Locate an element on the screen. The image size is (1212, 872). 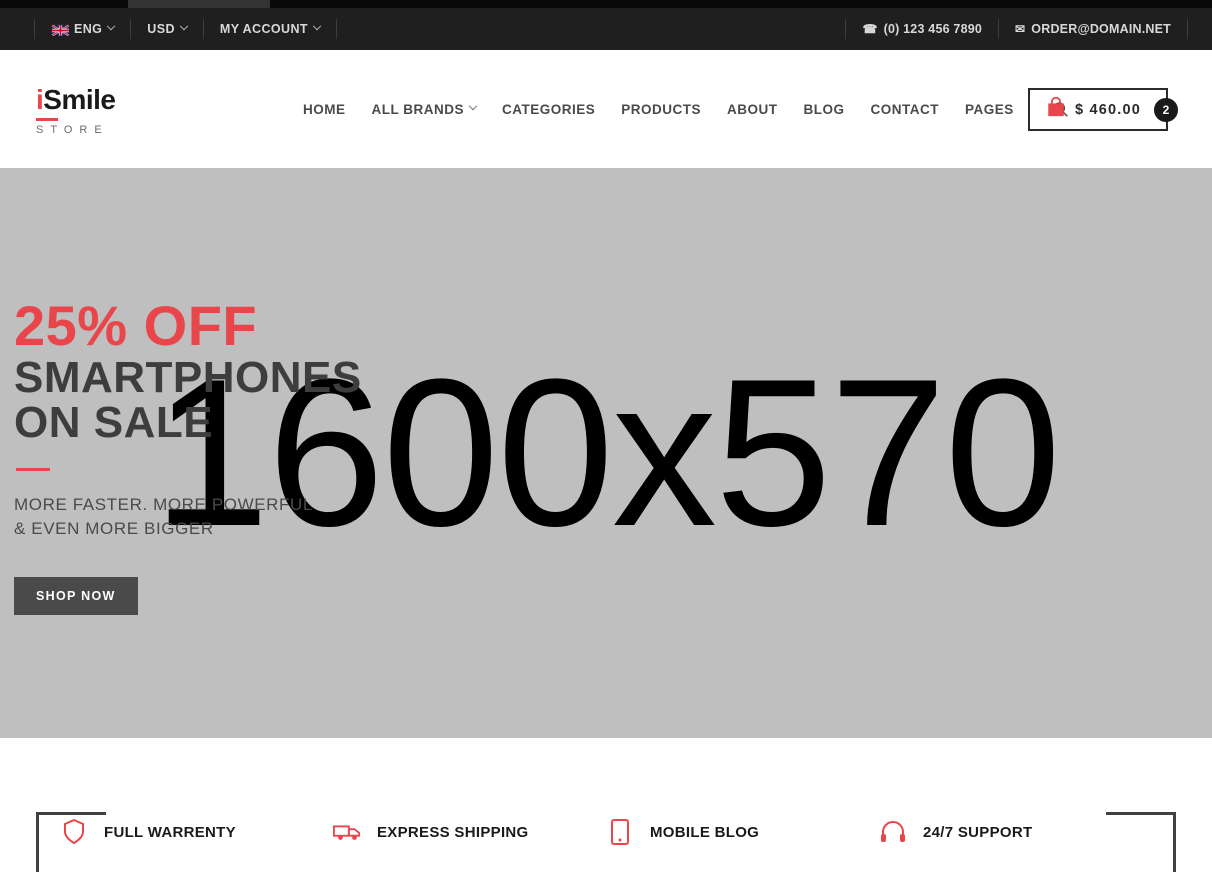
nav-label: HOME is located at coordinates (324, 109).